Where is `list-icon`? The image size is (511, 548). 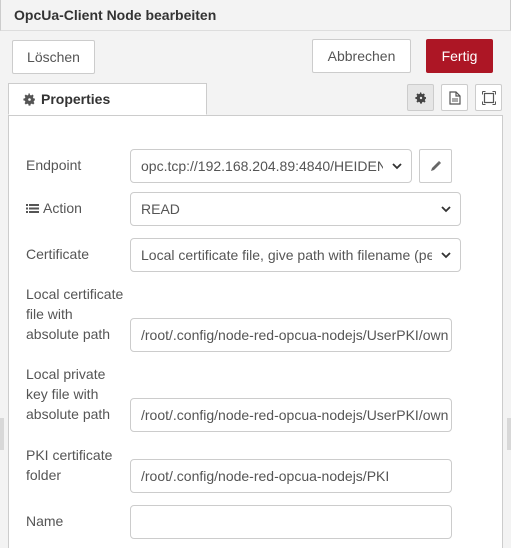
list-icon is located at coordinates (32, 208).